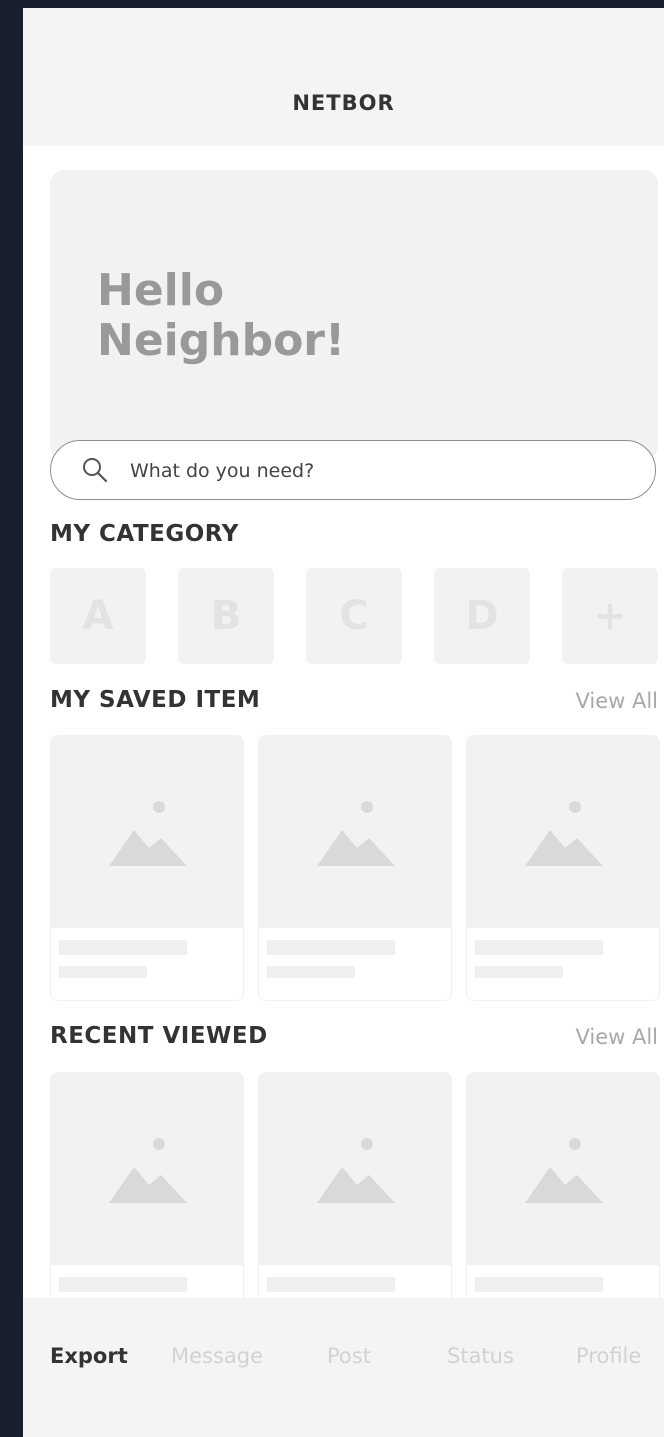 The height and width of the screenshot is (1437, 664). I want to click on search-bar, so click(353, 470).